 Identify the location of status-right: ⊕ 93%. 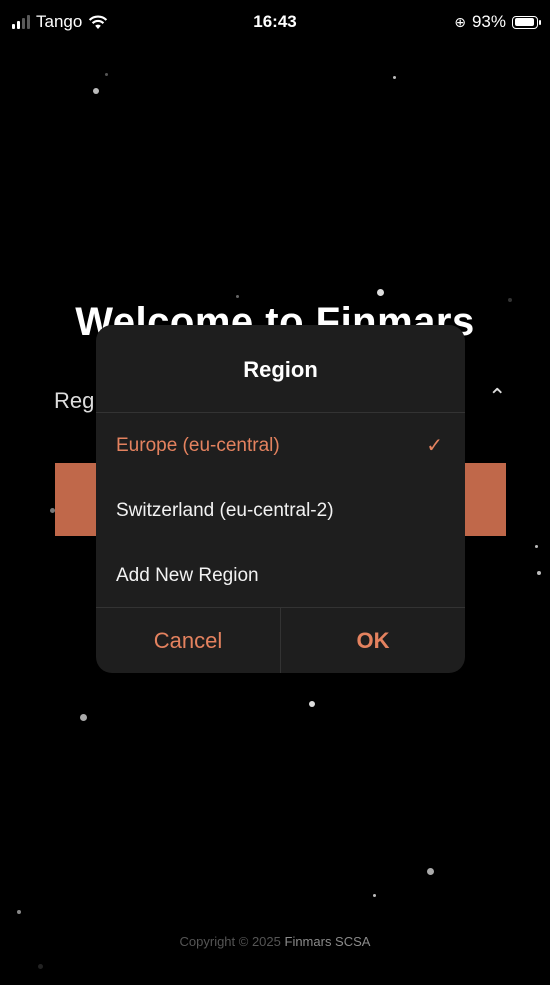
(497, 22).